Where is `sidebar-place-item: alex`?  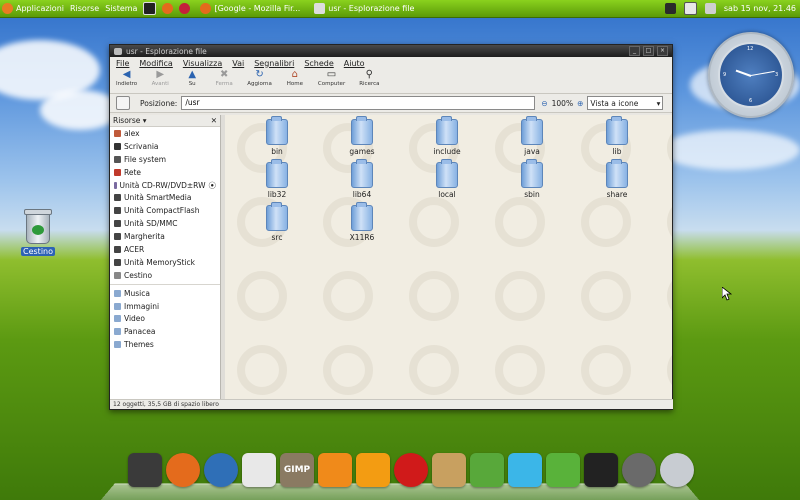 sidebar-place-item: alex is located at coordinates (165, 133).